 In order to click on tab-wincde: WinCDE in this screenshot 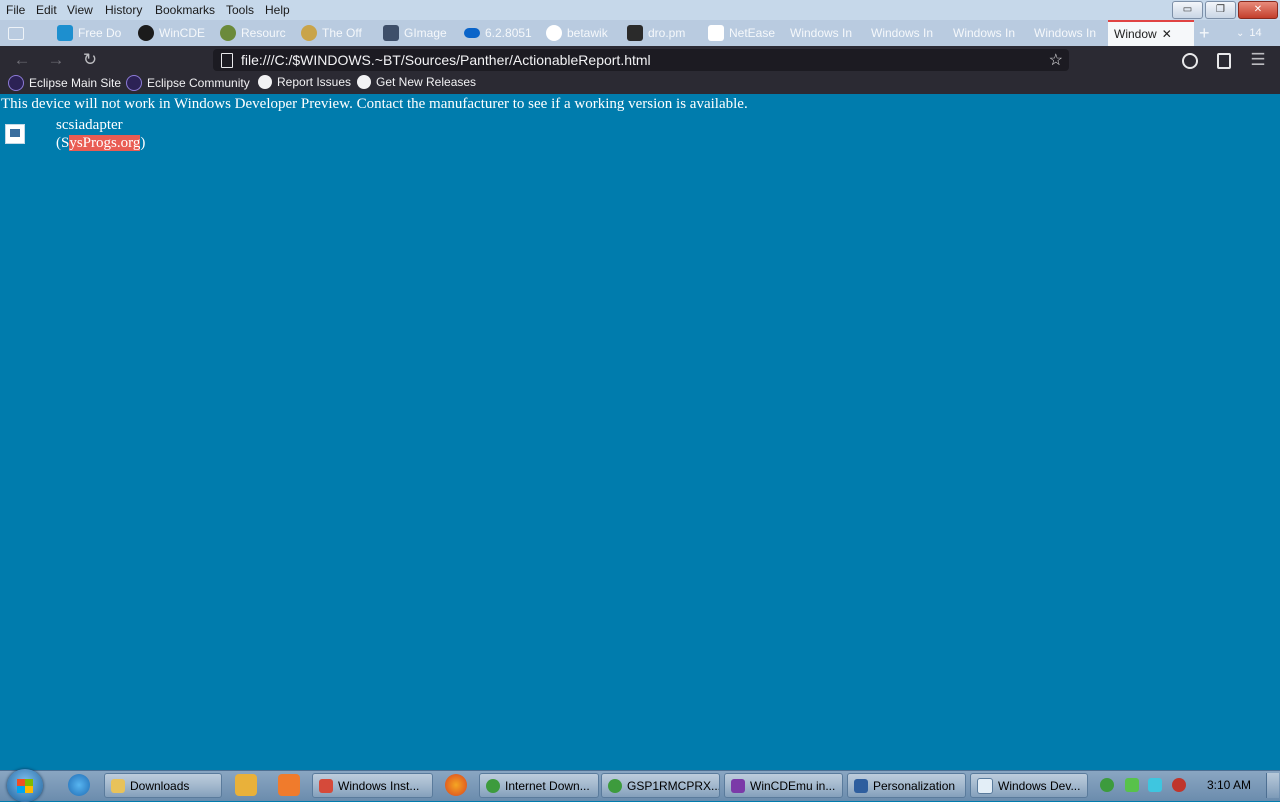, I will do `click(172, 33)`.